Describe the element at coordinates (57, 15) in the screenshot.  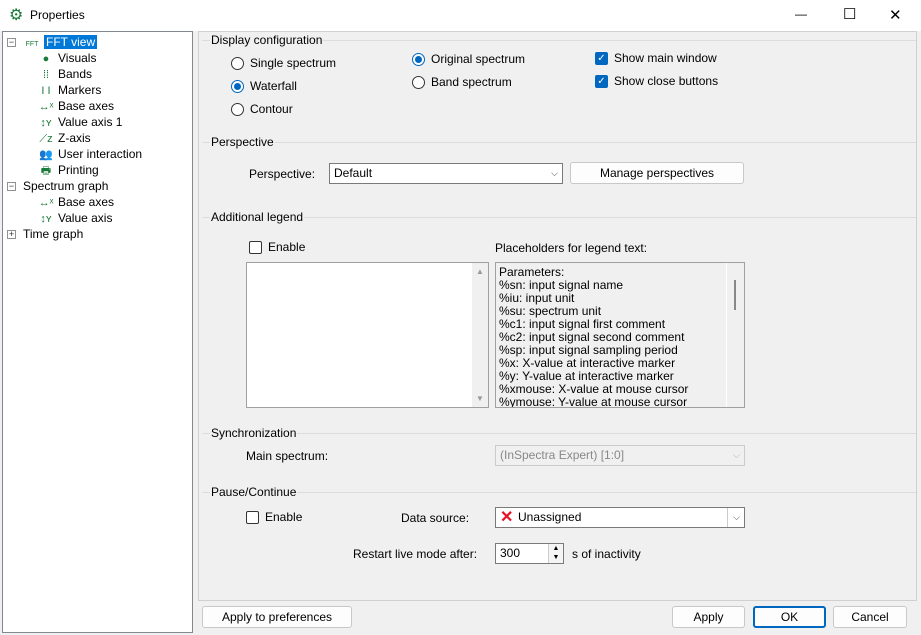
I see `window-title: Properties` at that location.